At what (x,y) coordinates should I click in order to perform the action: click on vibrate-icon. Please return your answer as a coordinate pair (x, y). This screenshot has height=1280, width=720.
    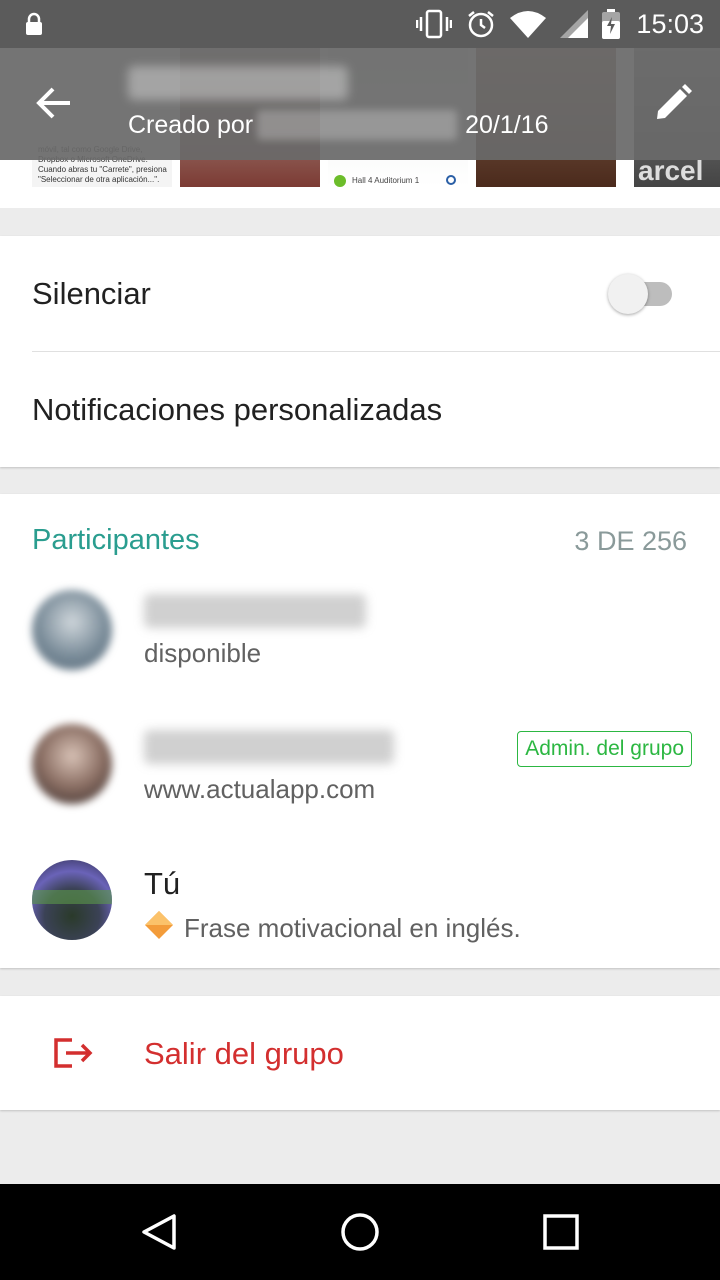
    Looking at the image, I should click on (434, 26).